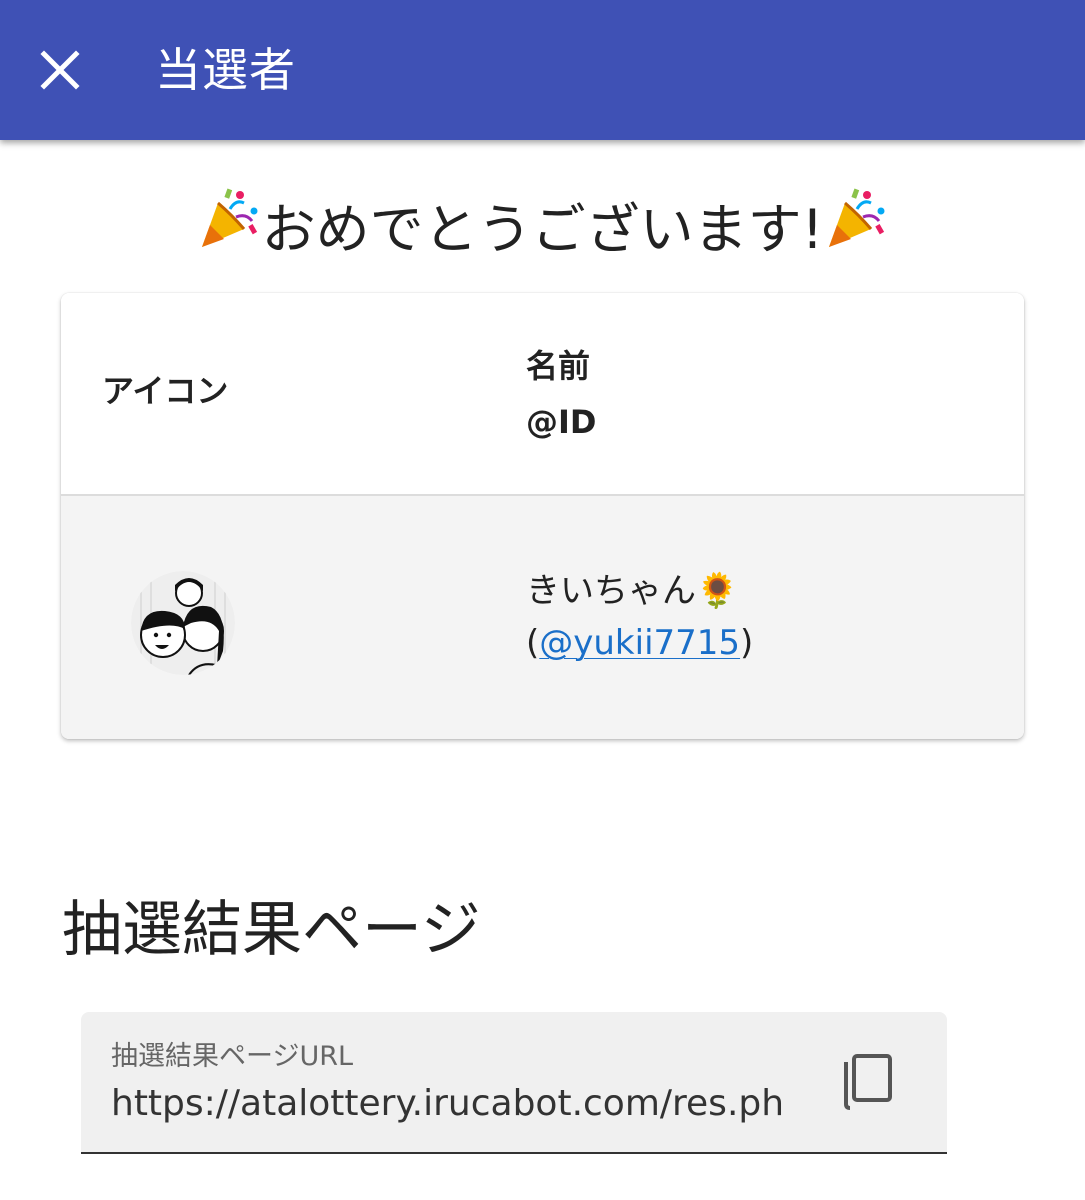 This screenshot has width=1085, height=1200. I want to click on congrats-text: おめでとうございます!, so click(542, 229).